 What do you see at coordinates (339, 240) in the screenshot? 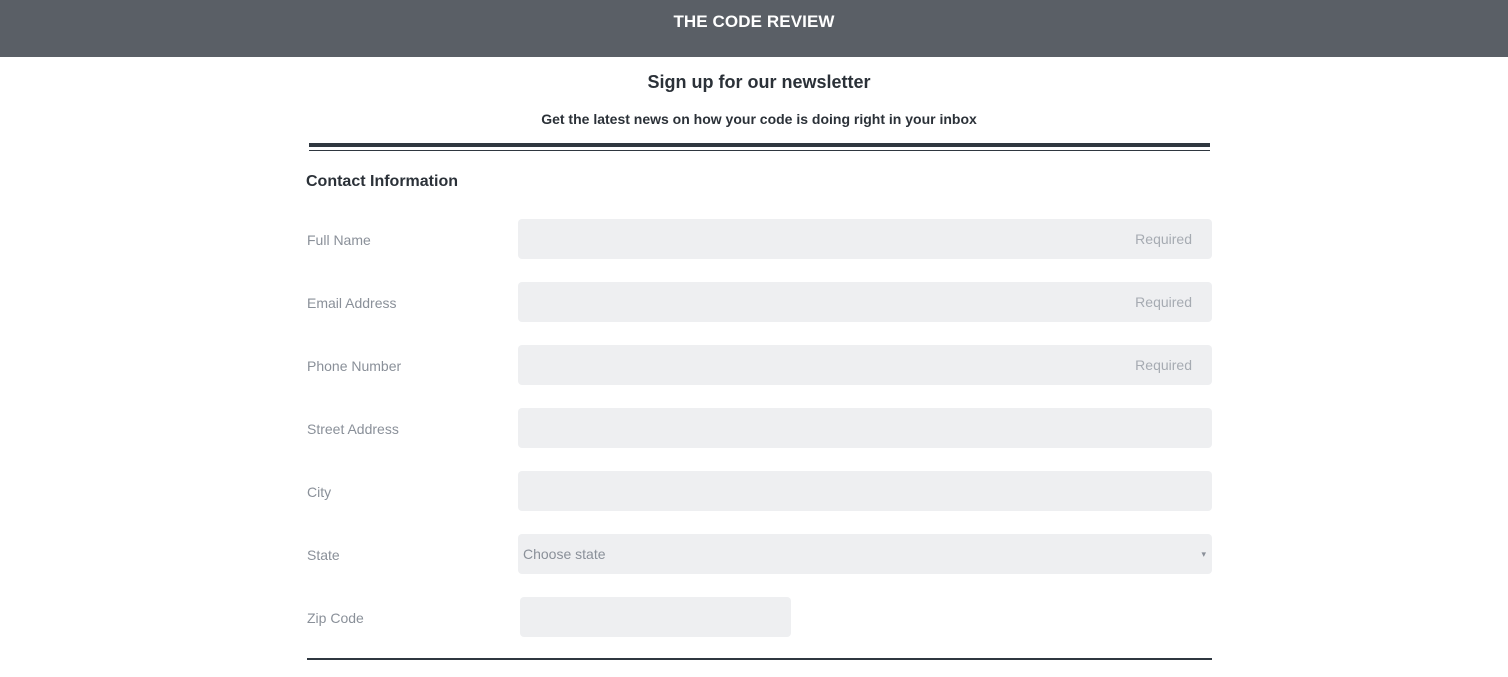
I see `full-name-label: Full Name` at bounding box center [339, 240].